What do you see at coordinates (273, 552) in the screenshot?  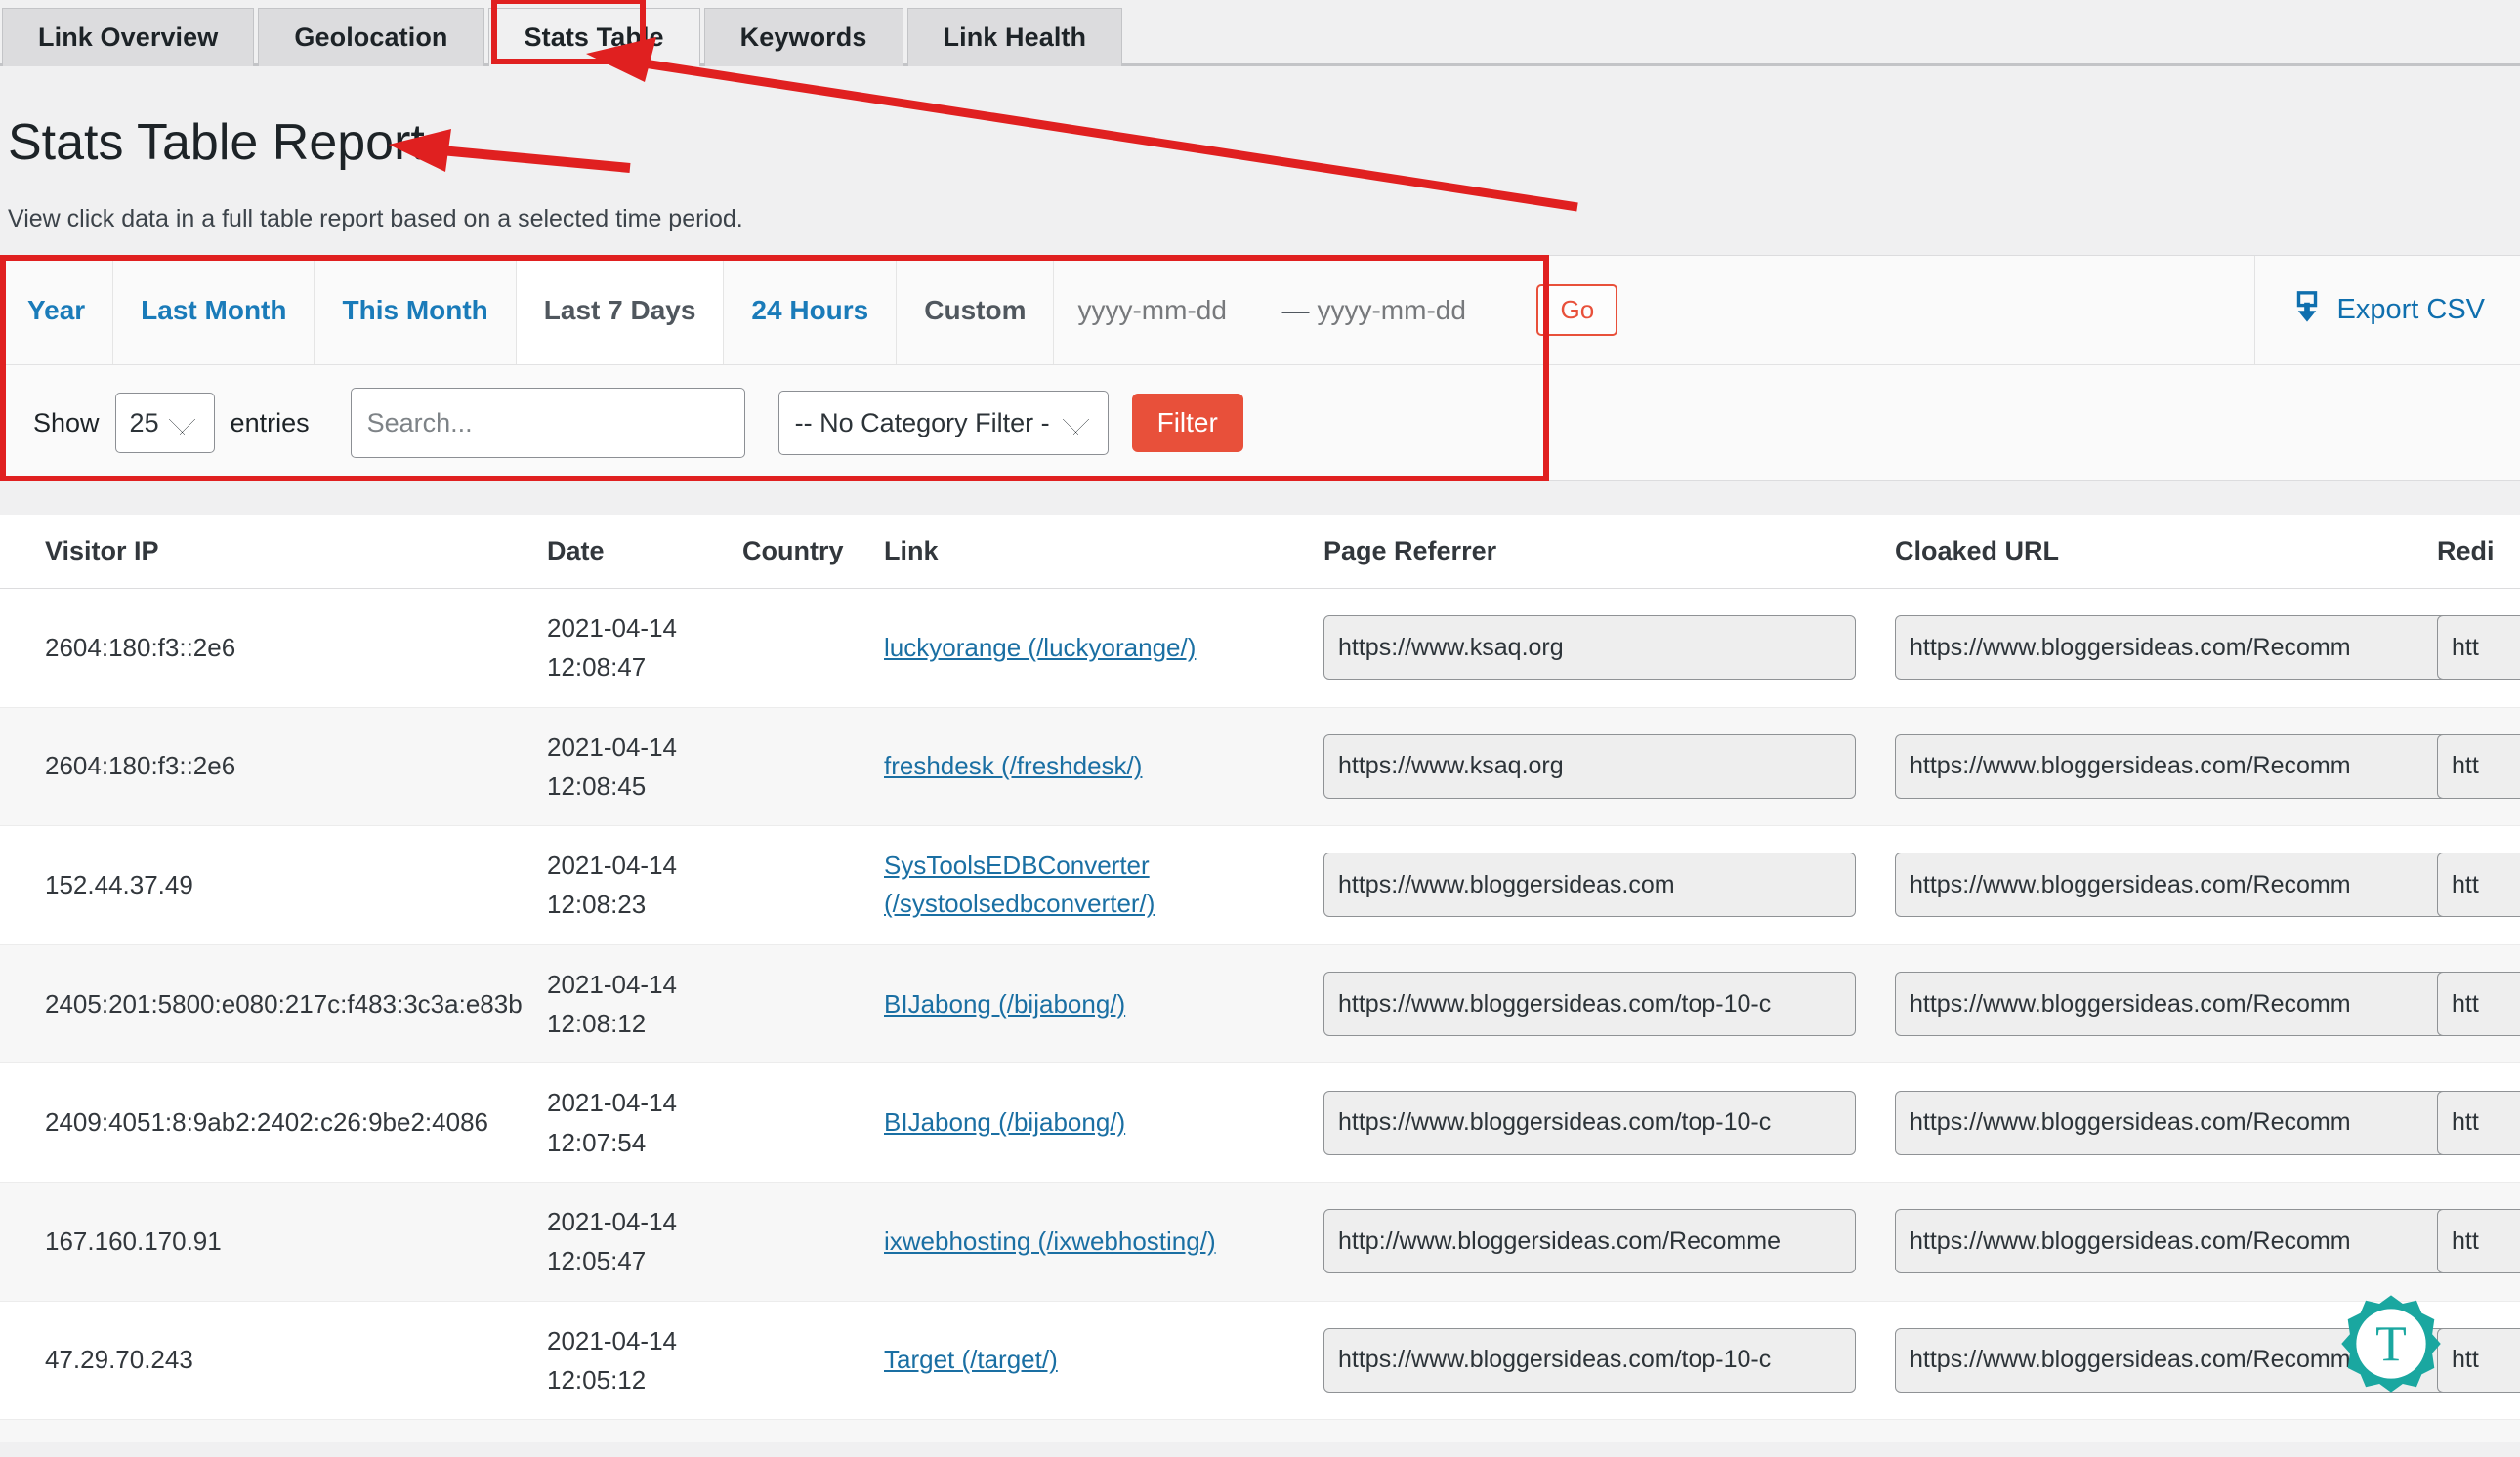 I see `column-header-visitor-ip: Visitor IP` at bounding box center [273, 552].